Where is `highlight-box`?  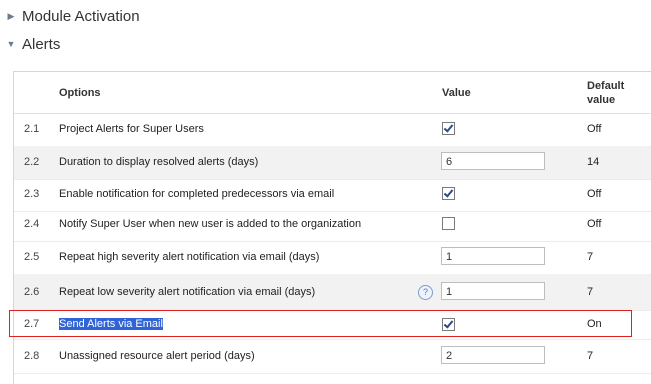 highlight-box is located at coordinates (320, 323).